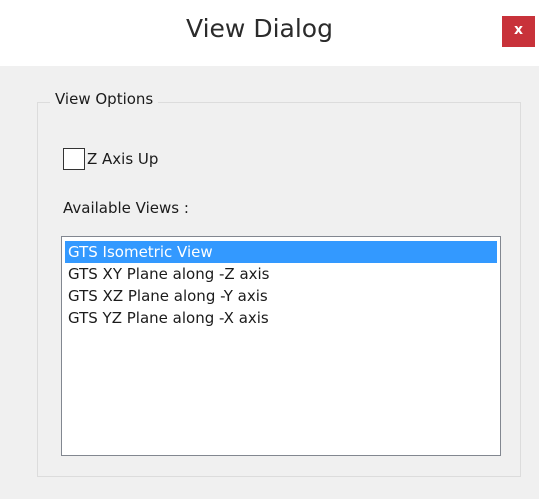 The height and width of the screenshot is (499, 539). What do you see at coordinates (74, 159) in the screenshot?
I see `checkbox-box` at bounding box center [74, 159].